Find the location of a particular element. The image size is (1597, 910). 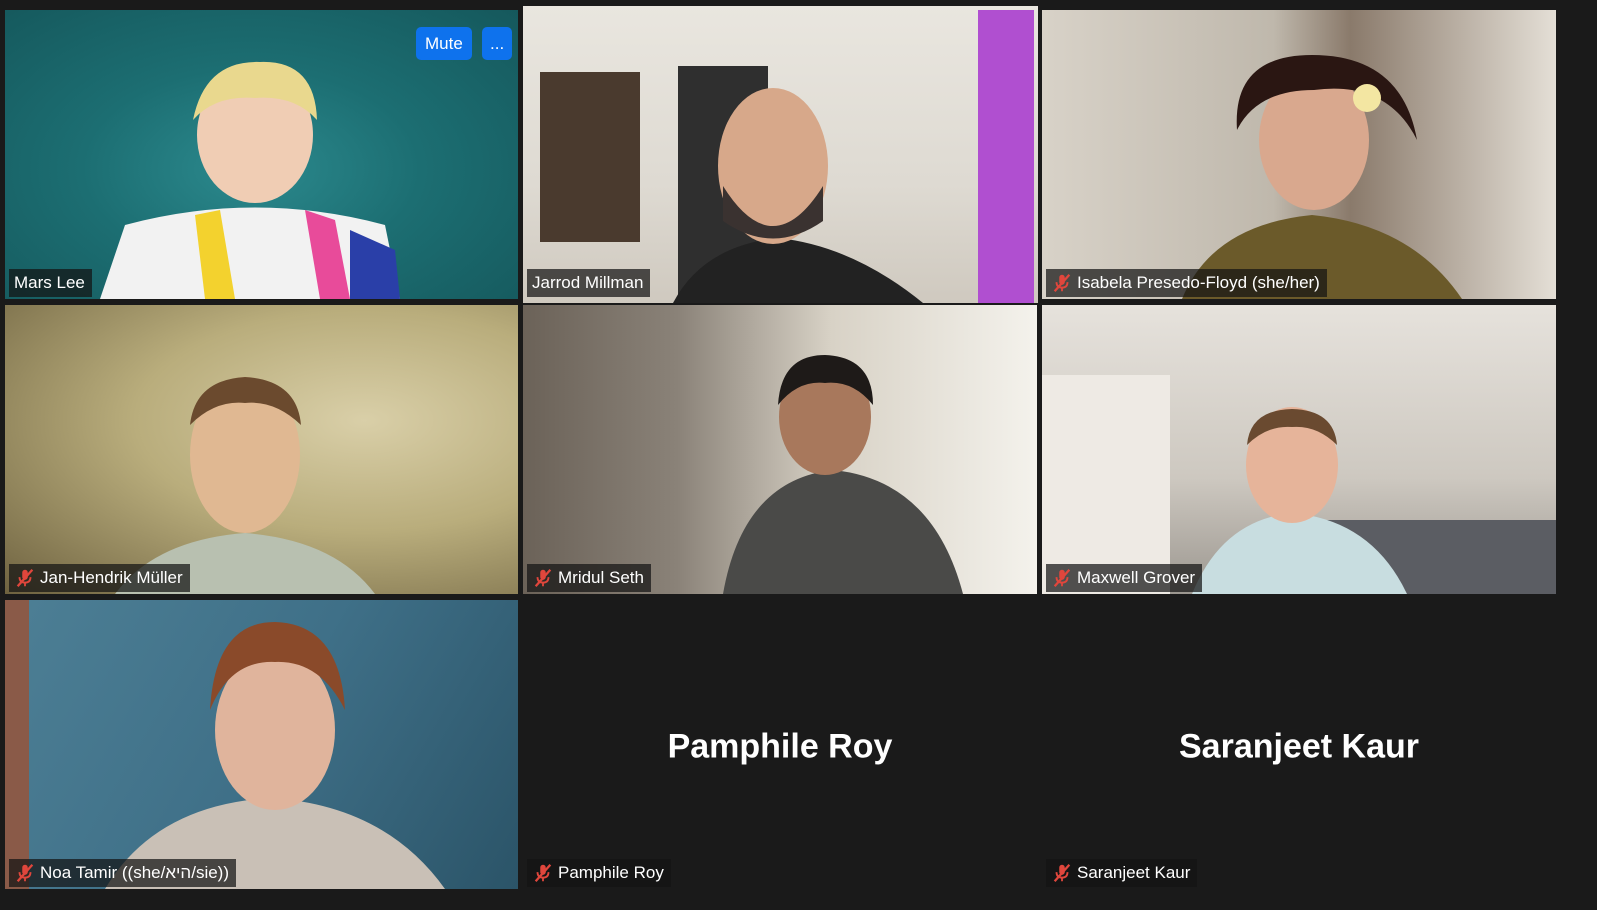

participant-tile-jarrod-millman: Jarrod Millman is located at coordinates (780, 154).